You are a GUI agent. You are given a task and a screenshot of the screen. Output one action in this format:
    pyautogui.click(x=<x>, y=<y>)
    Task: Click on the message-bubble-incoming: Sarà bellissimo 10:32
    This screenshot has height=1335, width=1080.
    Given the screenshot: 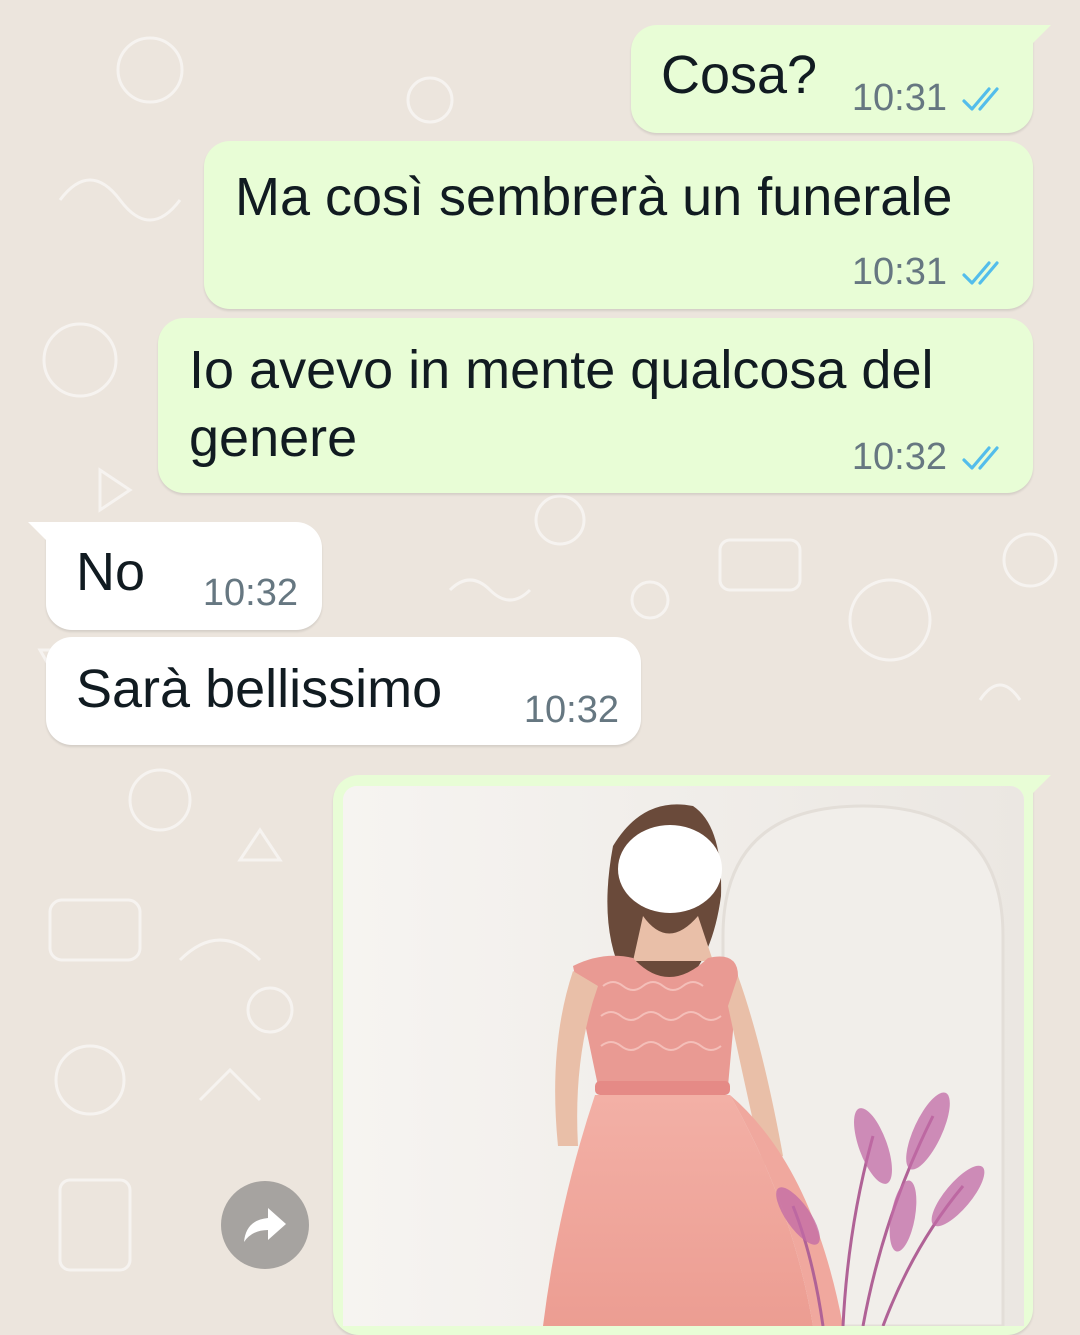 What is the action you would take?
    pyautogui.click(x=343, y=691)
    